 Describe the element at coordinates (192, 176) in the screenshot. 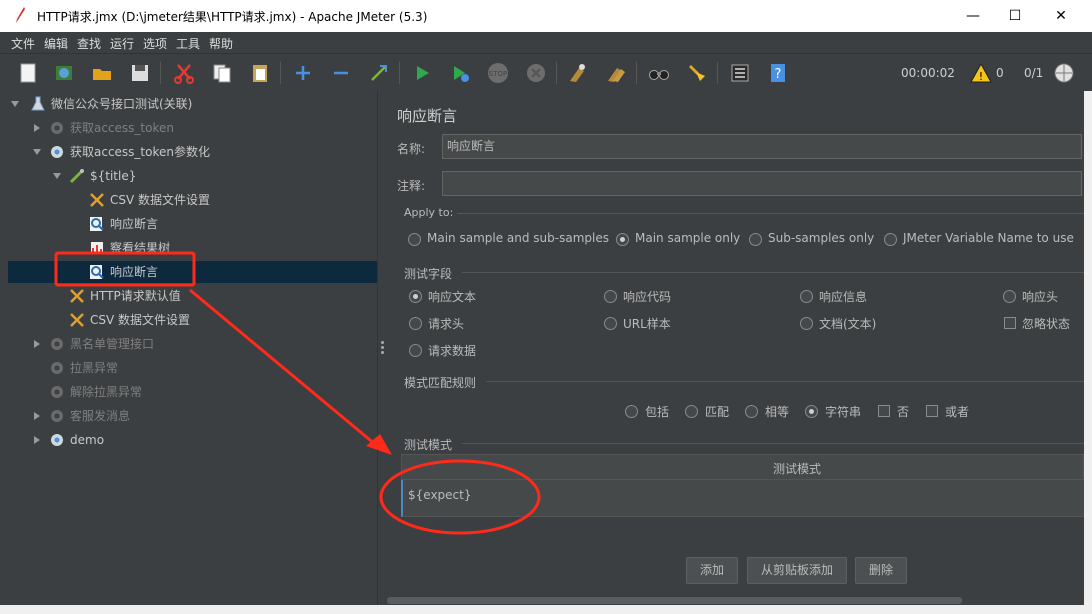

I see `tree-node-title-sampler: ${title}` at that location.